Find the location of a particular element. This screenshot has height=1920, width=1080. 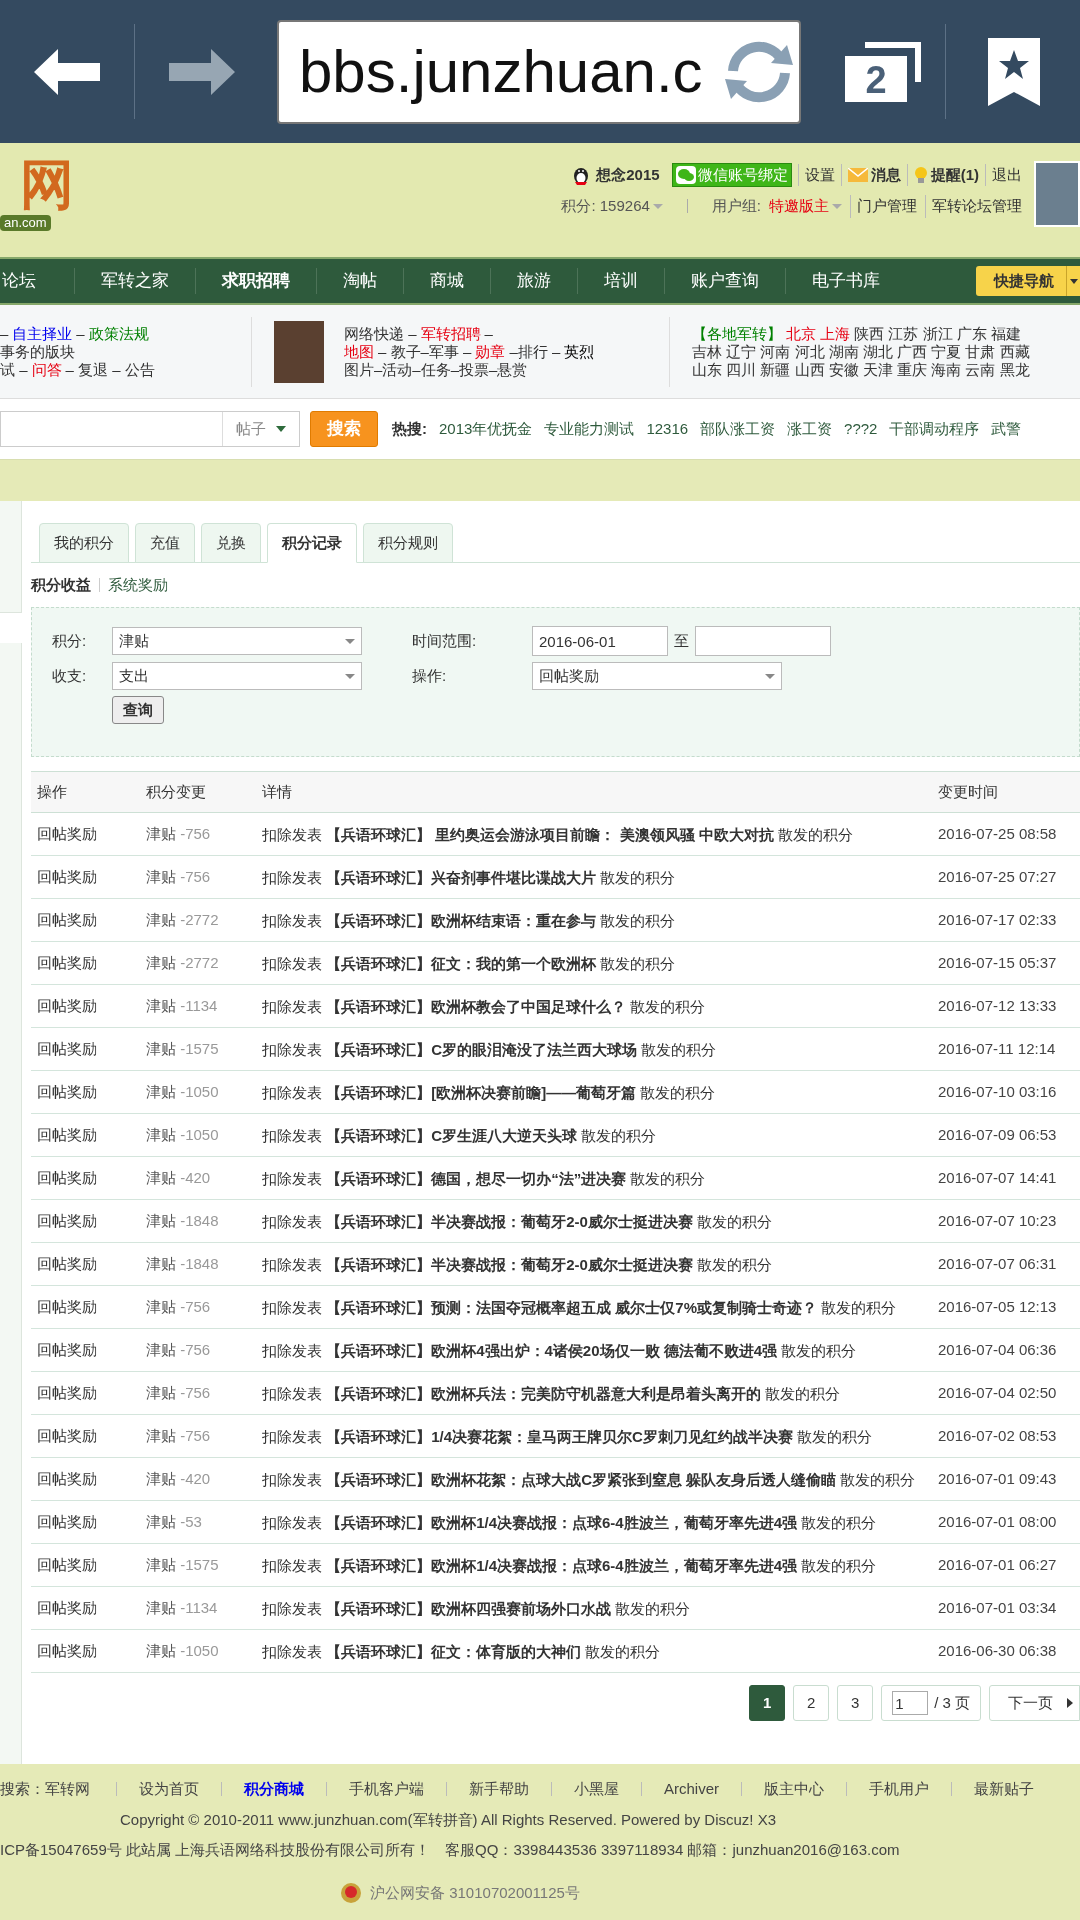

nav-tab: 培训 is located at coordinates (620, 281).